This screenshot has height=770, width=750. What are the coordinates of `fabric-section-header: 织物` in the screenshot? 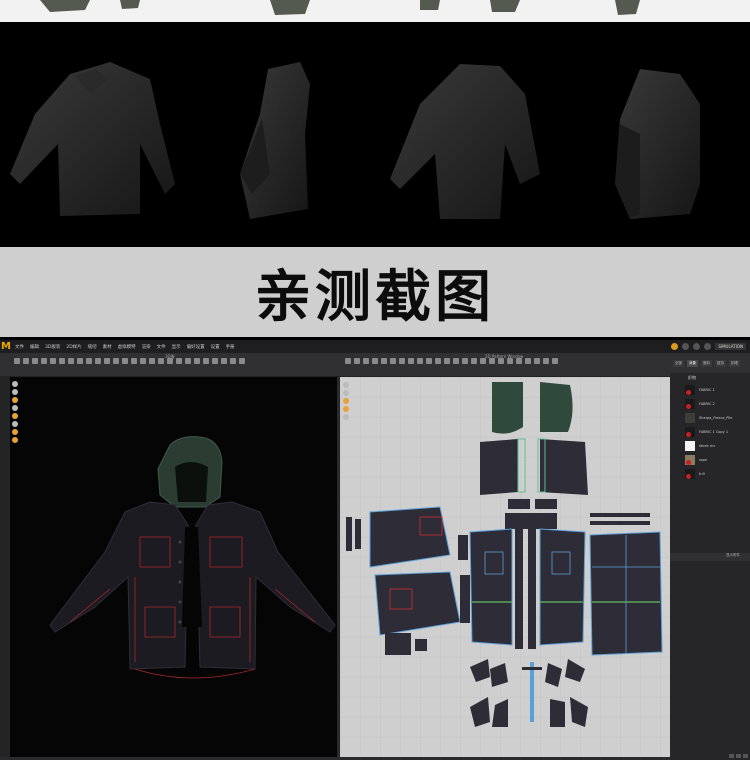 It's located at (710, 378).